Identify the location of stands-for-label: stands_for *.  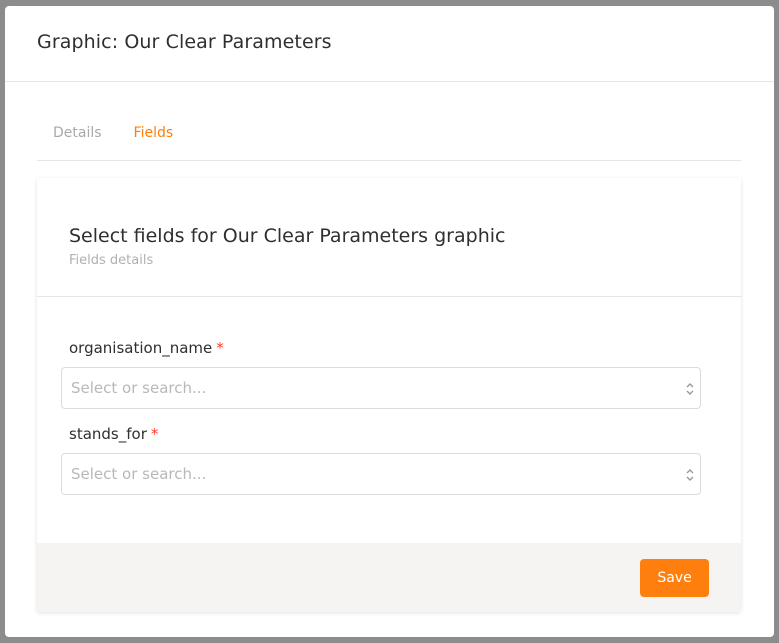
(113, 434).